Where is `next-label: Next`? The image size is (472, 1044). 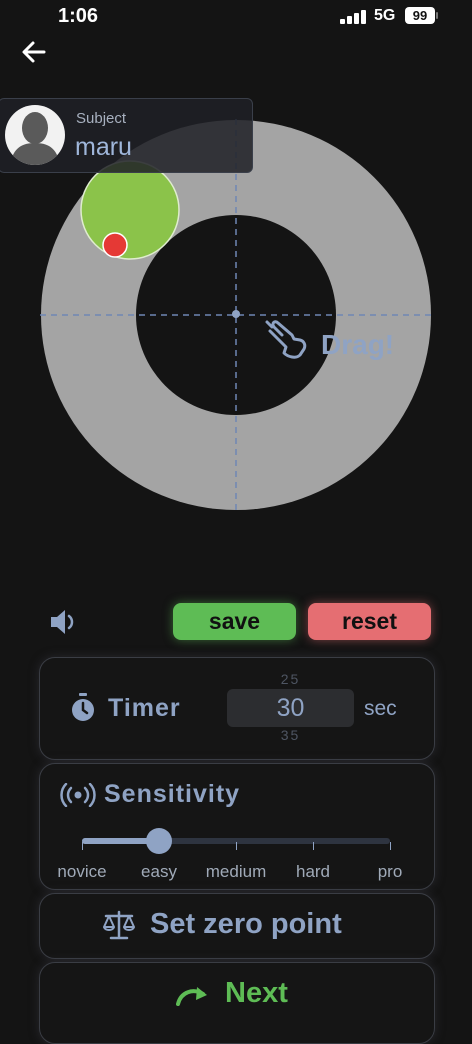
next-label: Next is located at coordinates (256, 993).